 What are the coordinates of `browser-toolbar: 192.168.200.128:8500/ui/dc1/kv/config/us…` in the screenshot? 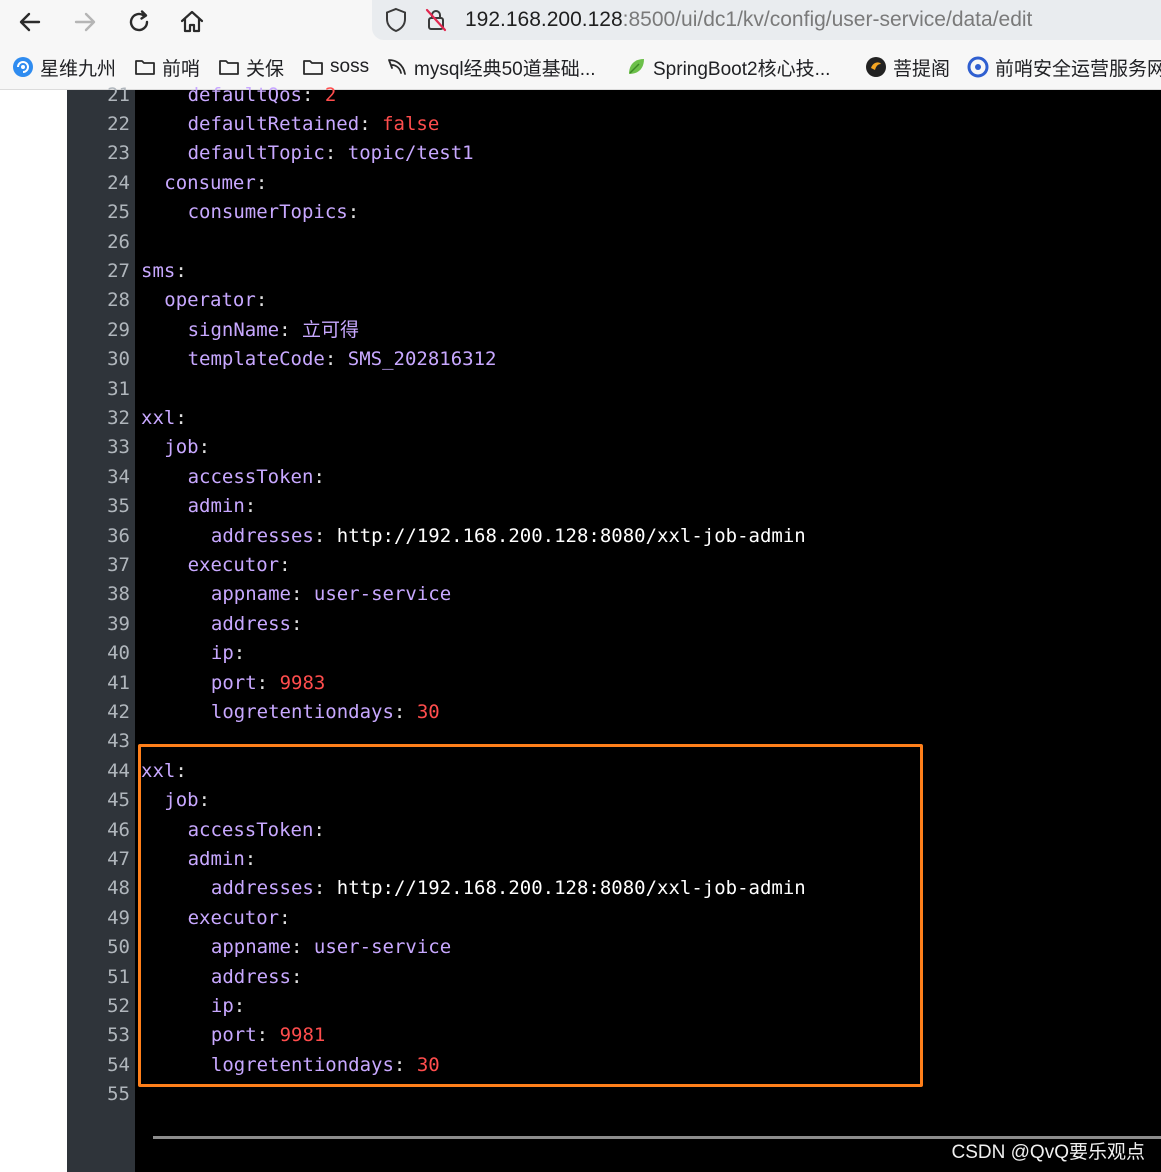 It's located at (580, 22).